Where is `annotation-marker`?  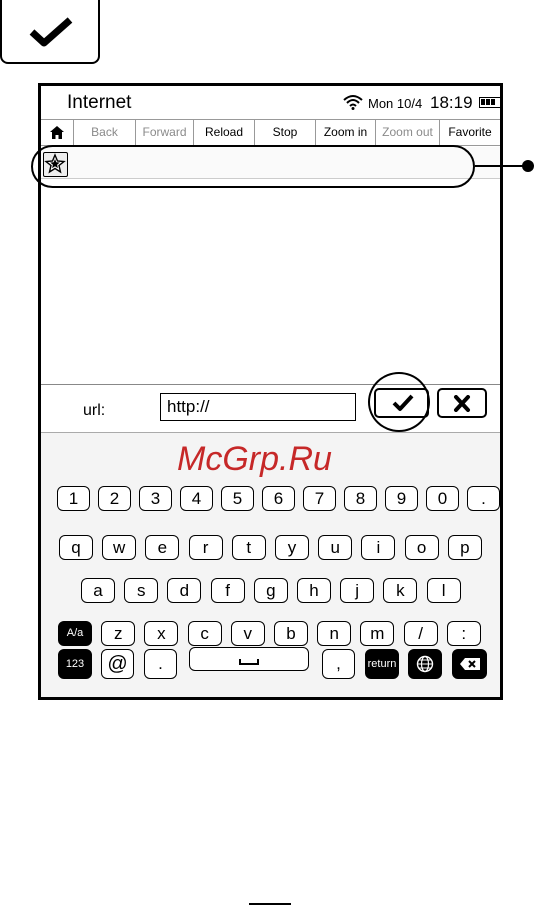 annotation-marker is located at coordinates (528, 166).